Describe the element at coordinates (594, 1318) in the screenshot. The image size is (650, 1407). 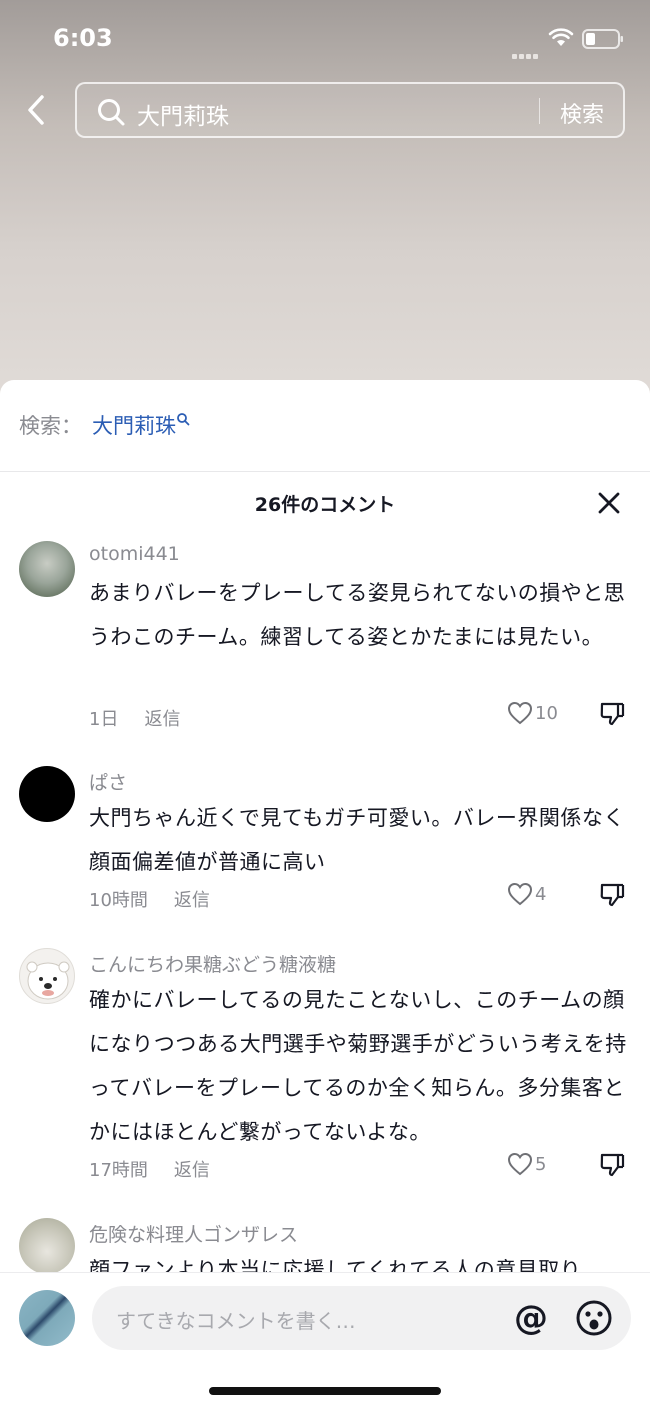
I see `emoji-icon` at that location.